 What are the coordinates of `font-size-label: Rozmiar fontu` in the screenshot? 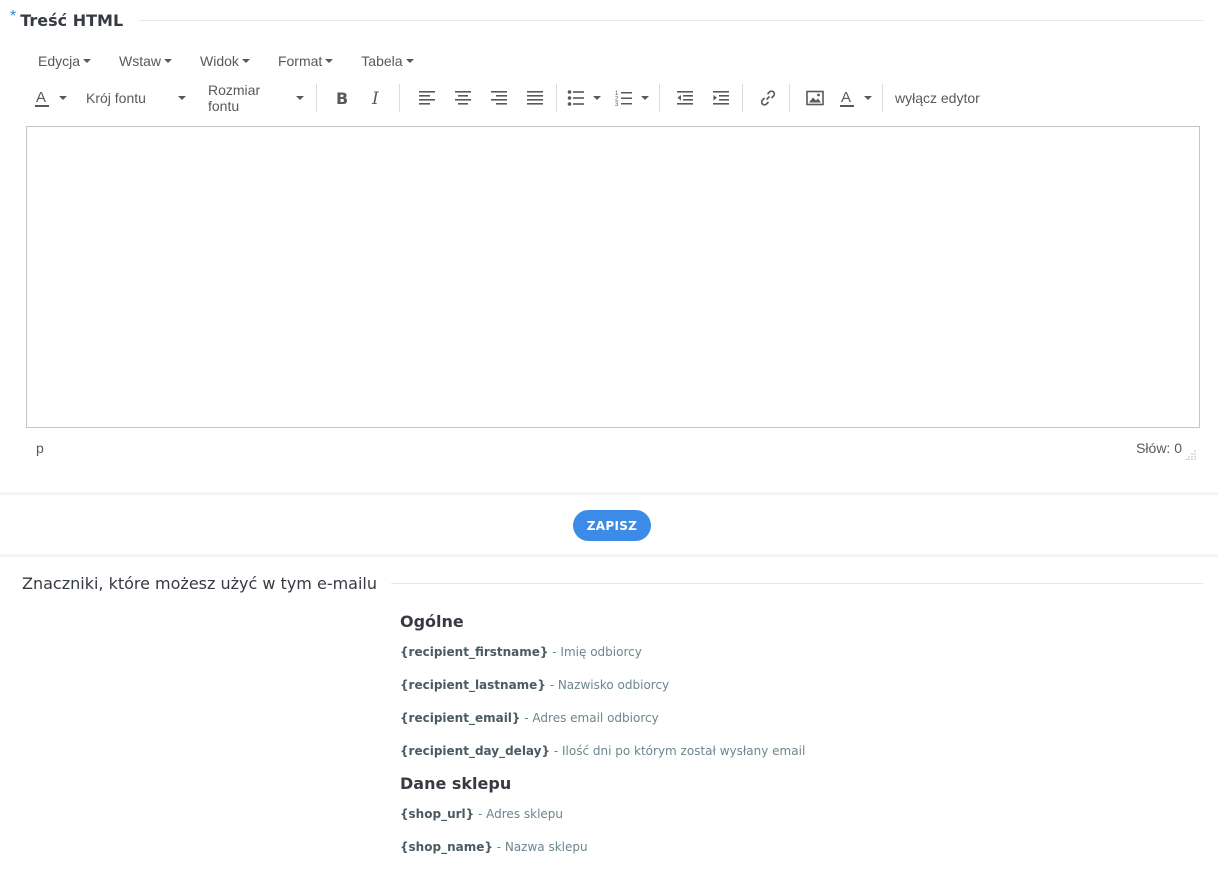 It's located at (234, 98).